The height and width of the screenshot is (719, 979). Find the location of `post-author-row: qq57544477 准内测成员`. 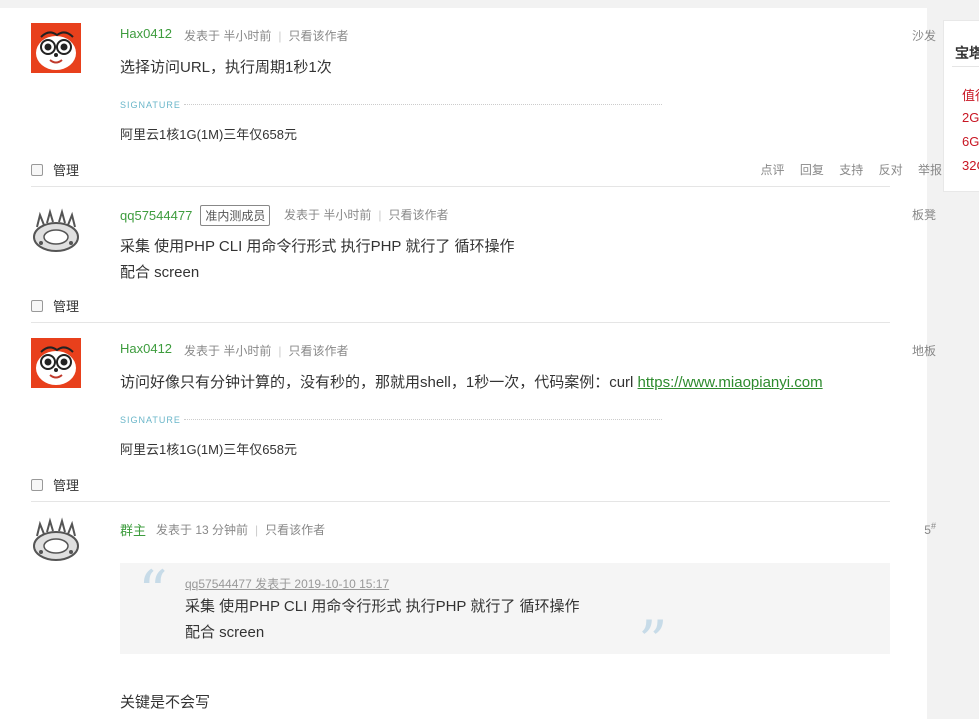

post-author-row: qq57544477 准内测成员 is located at coordinates (198, 215).